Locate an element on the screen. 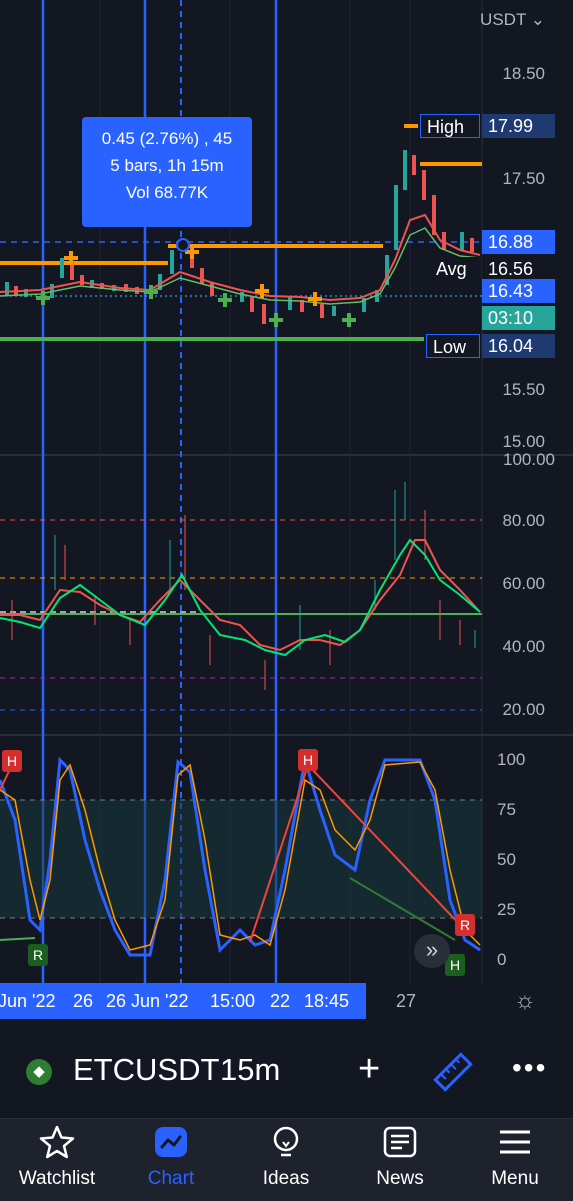 The width and height of the screenshot is (573, 1201). nav-label: Watchlist is located at coordinates (57, 1178).